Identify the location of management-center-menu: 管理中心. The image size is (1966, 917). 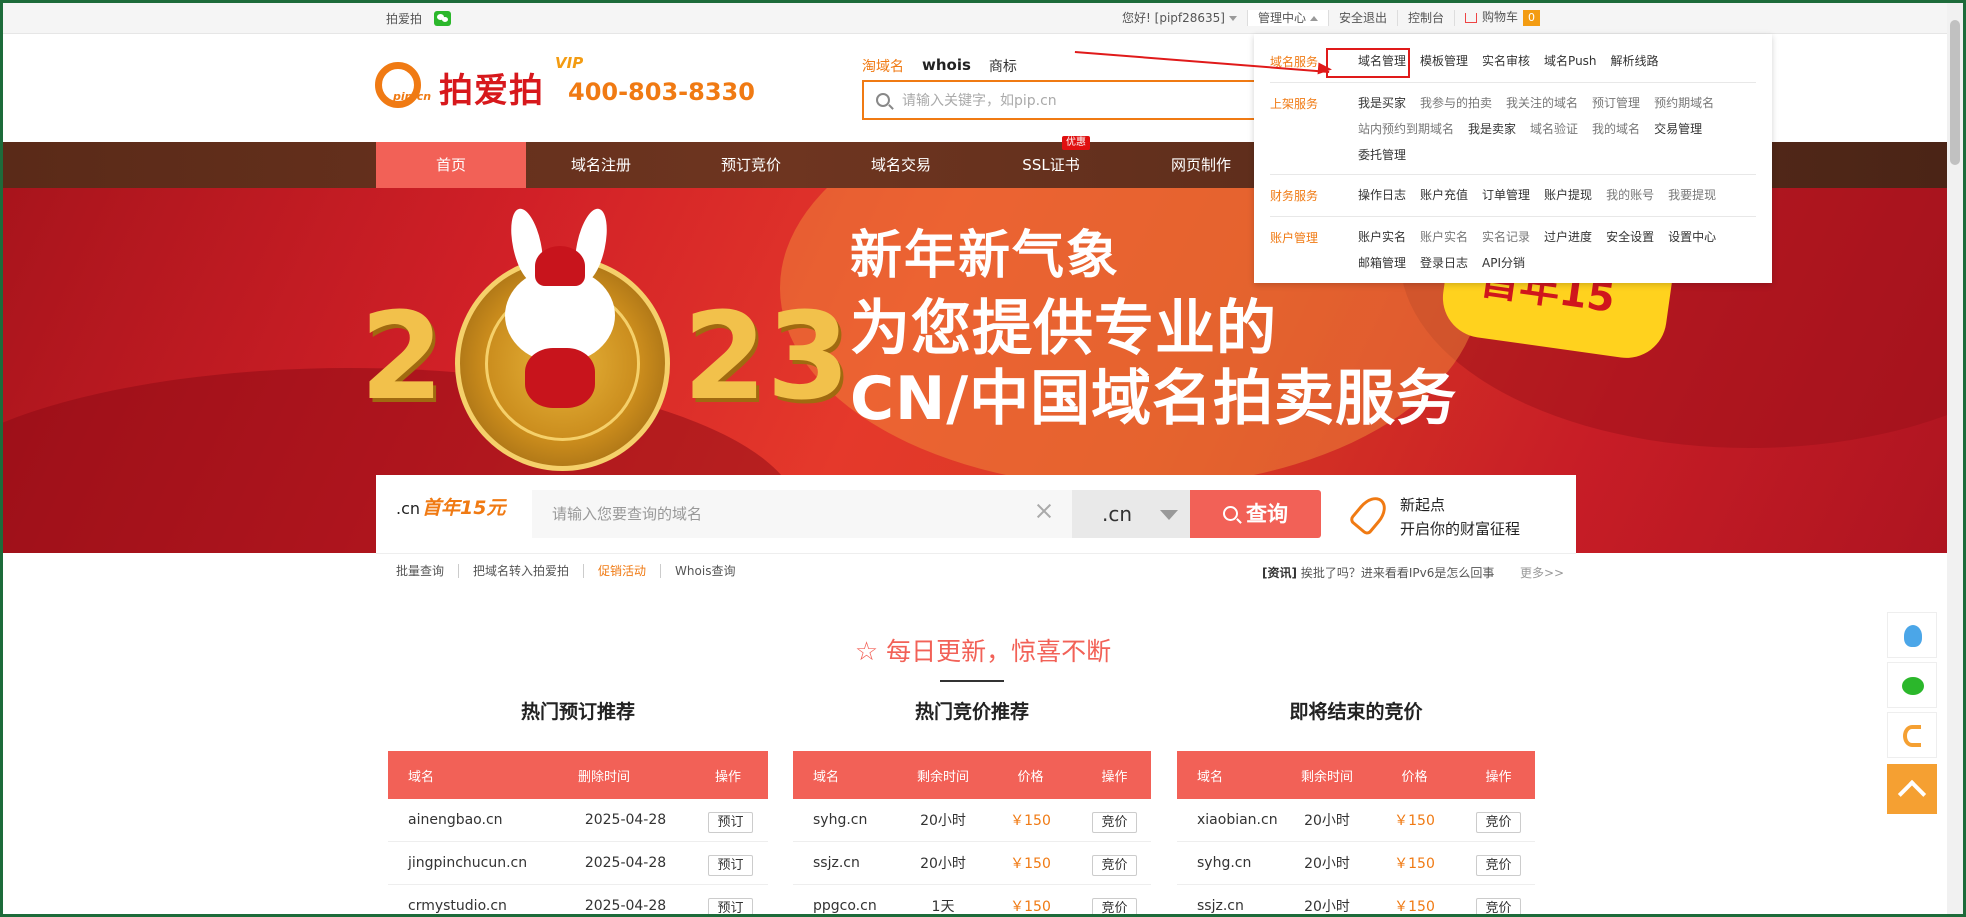
(1288, 17).